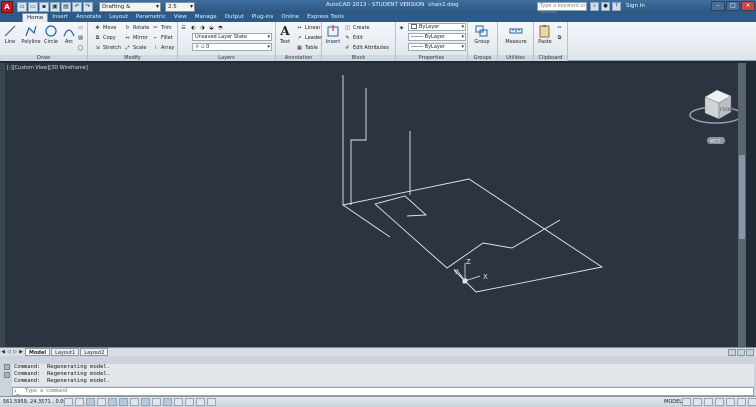 This screenshot has height=407, width=756. What do you see at coordinates (401, 28) in the screenshot?
I see `match-properties-icon: ◈` at bounding box center [401, 28].